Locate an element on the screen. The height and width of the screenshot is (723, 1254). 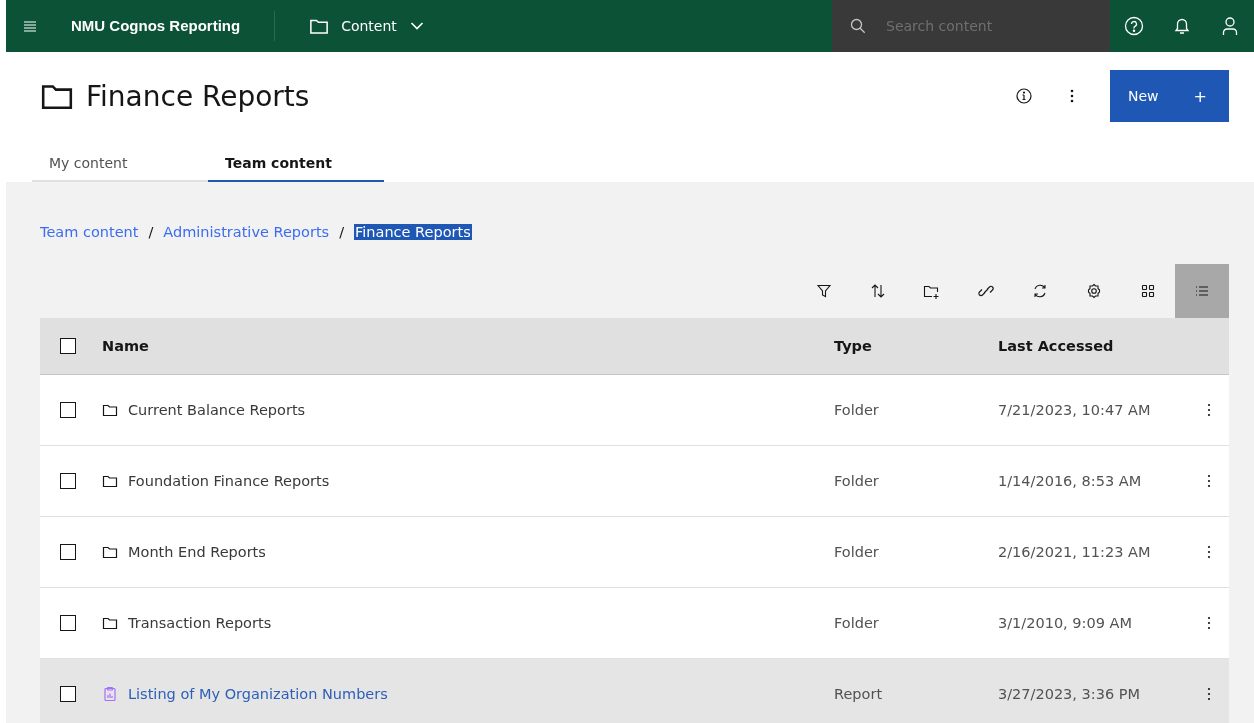
item-name: Listing of My Organization Numbers is located at coordinates (258, 694).